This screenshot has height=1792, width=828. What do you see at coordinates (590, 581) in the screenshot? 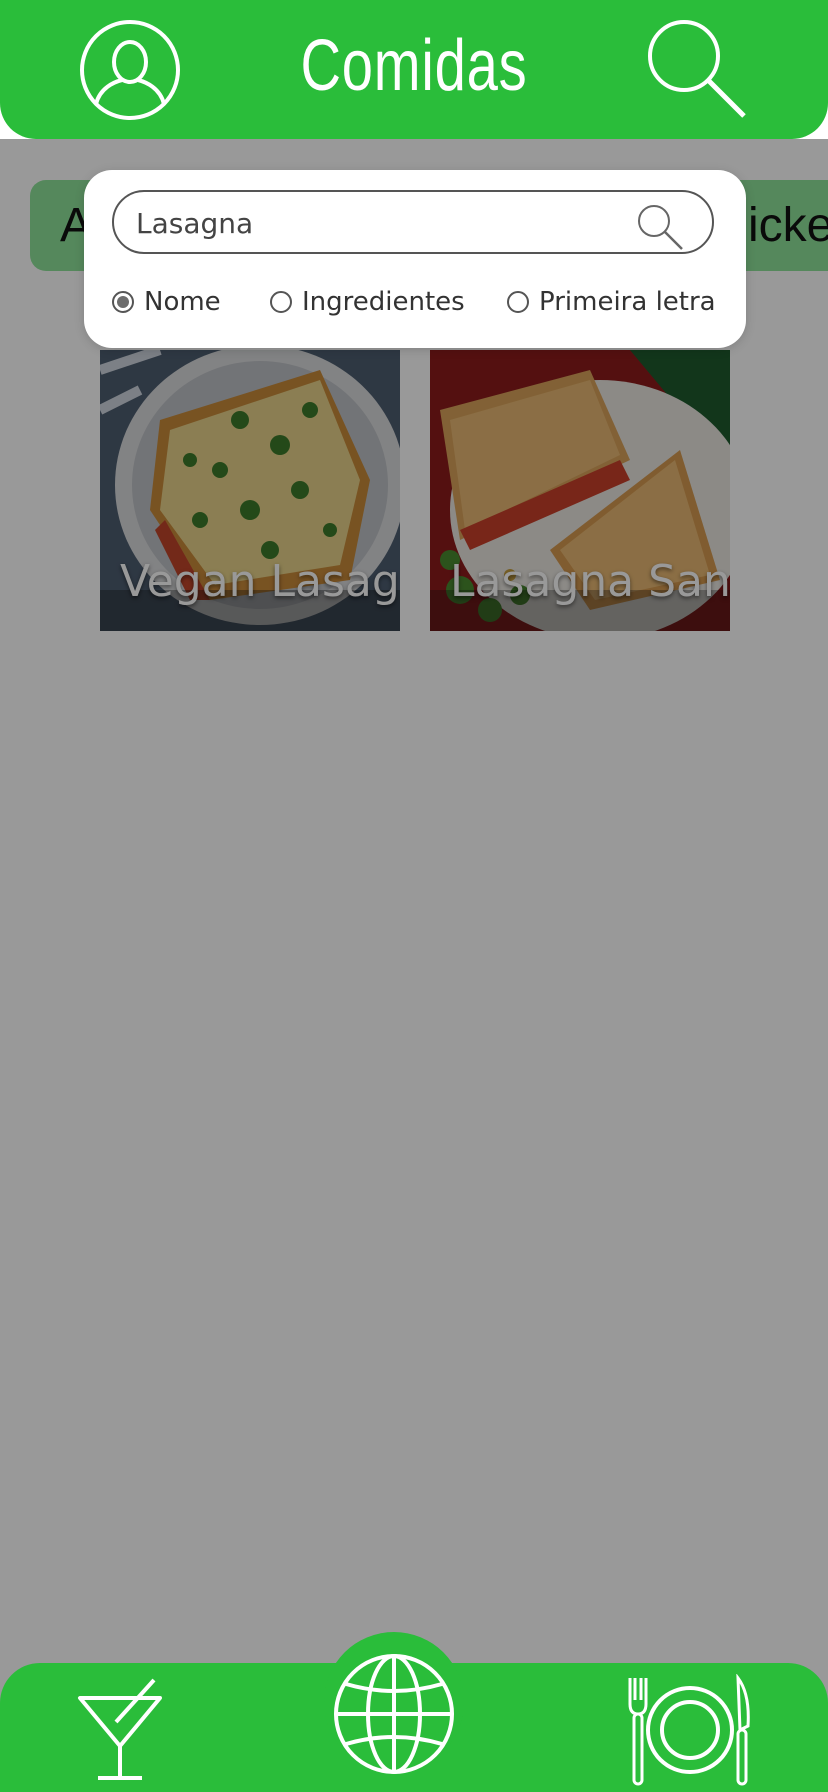
I see `recipe-title: Lasagna Sanc` at bounding box center [590, 581].